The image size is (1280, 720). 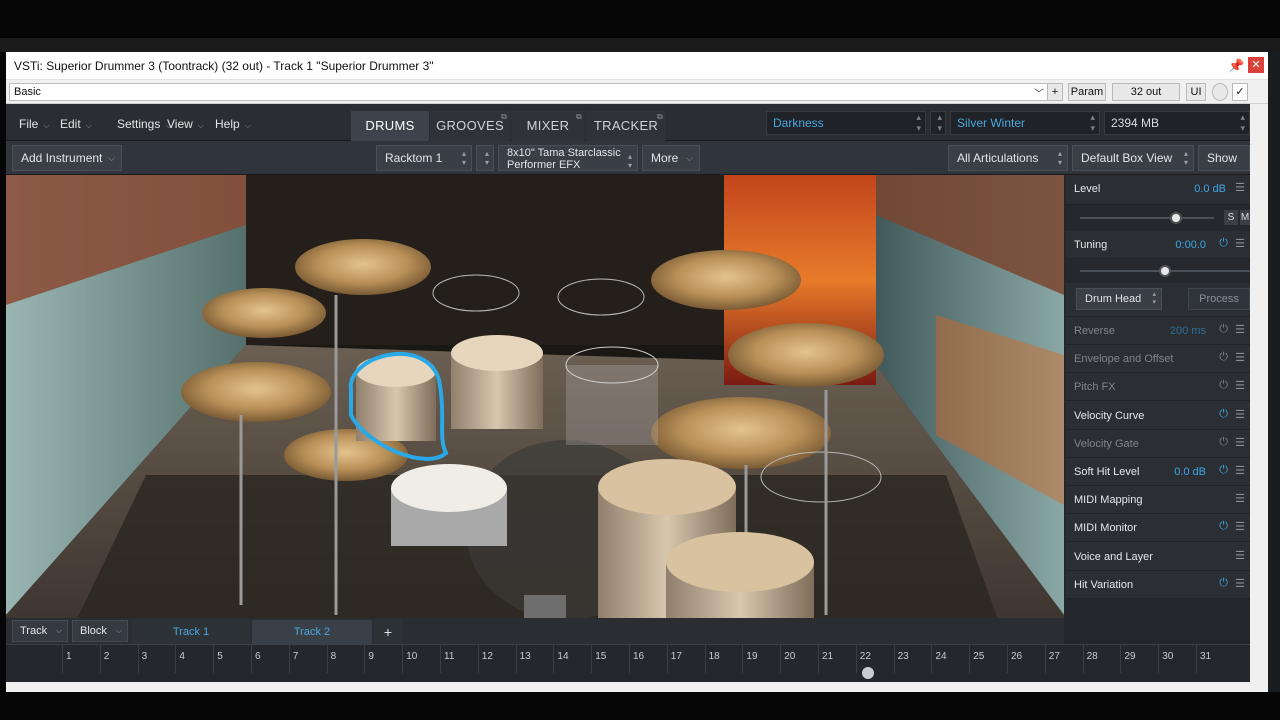 I want to click on tab-drums: DRUMS, so click(x=390, y=126).